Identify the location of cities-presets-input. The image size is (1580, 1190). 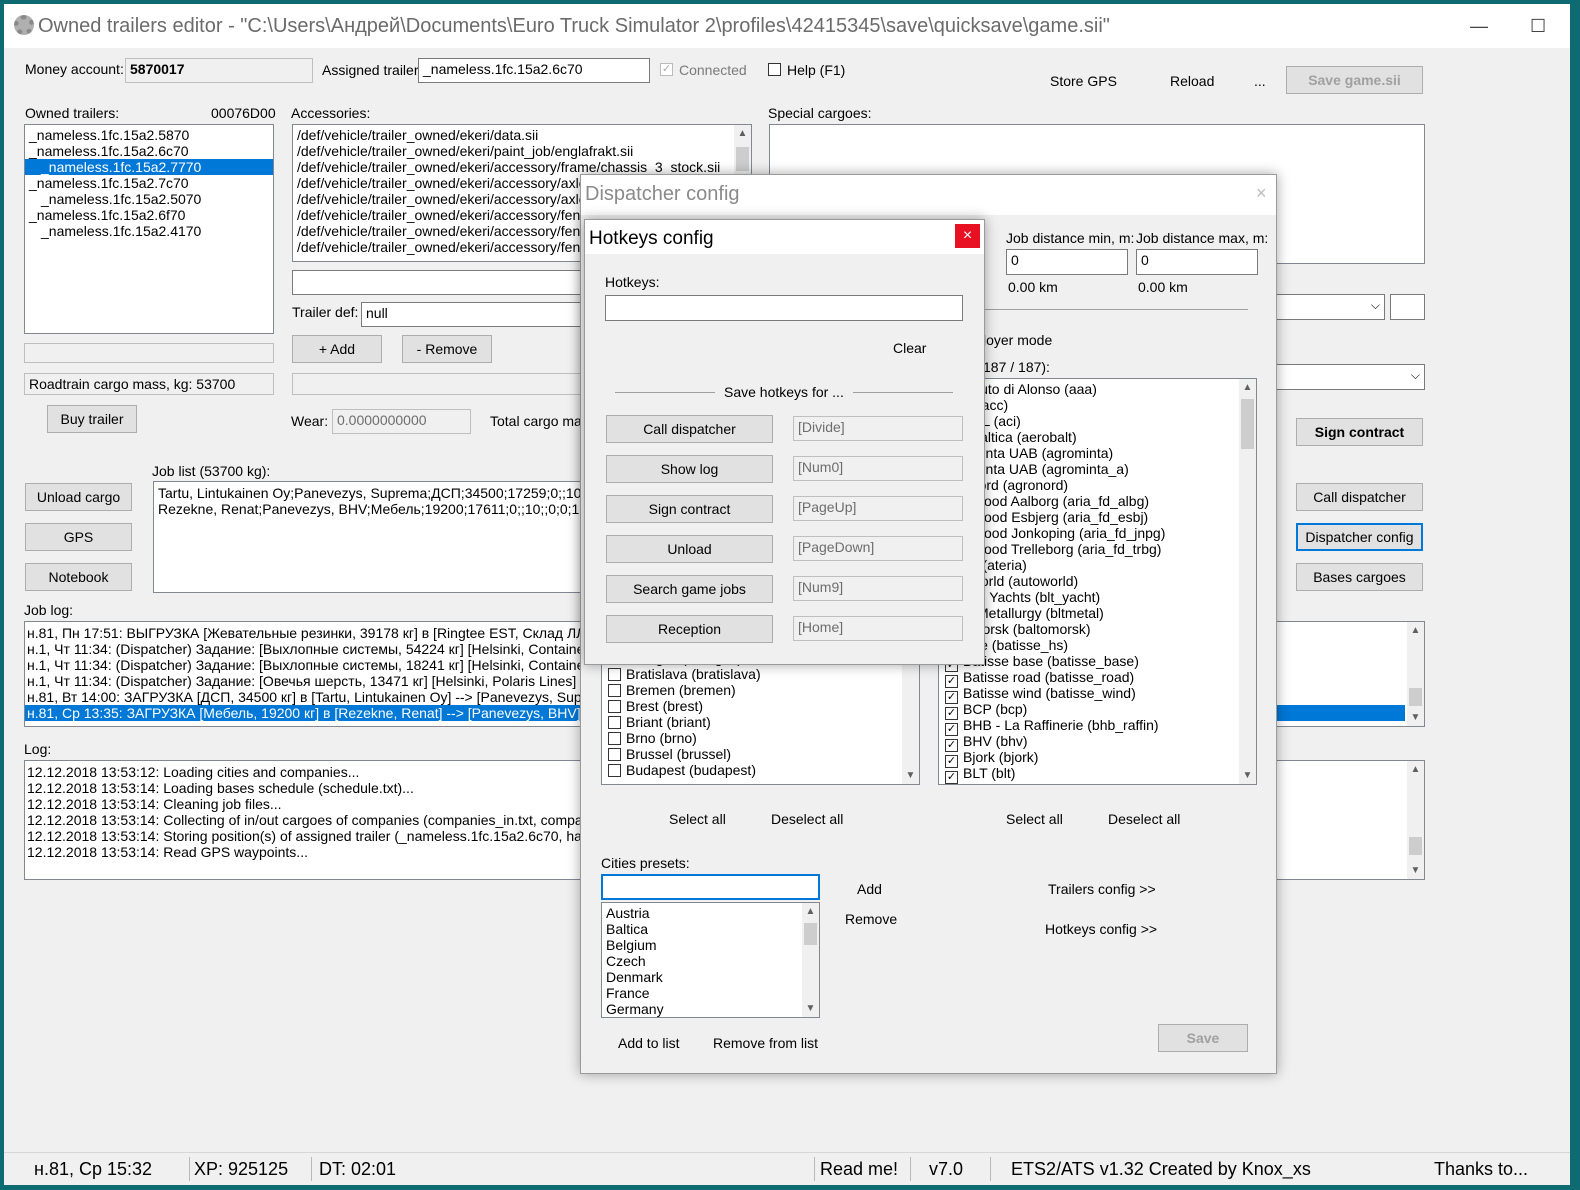
(710, 887).